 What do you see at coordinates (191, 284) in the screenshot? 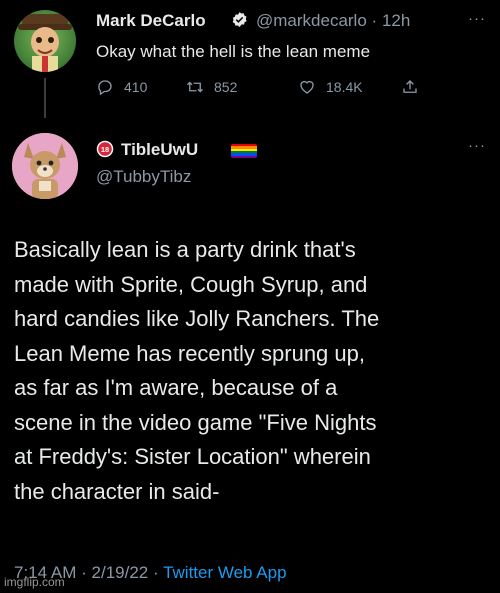
I see `tweet-body-line: made with Sprite, Cough Syrup, and` at bounding box center [191, 284].